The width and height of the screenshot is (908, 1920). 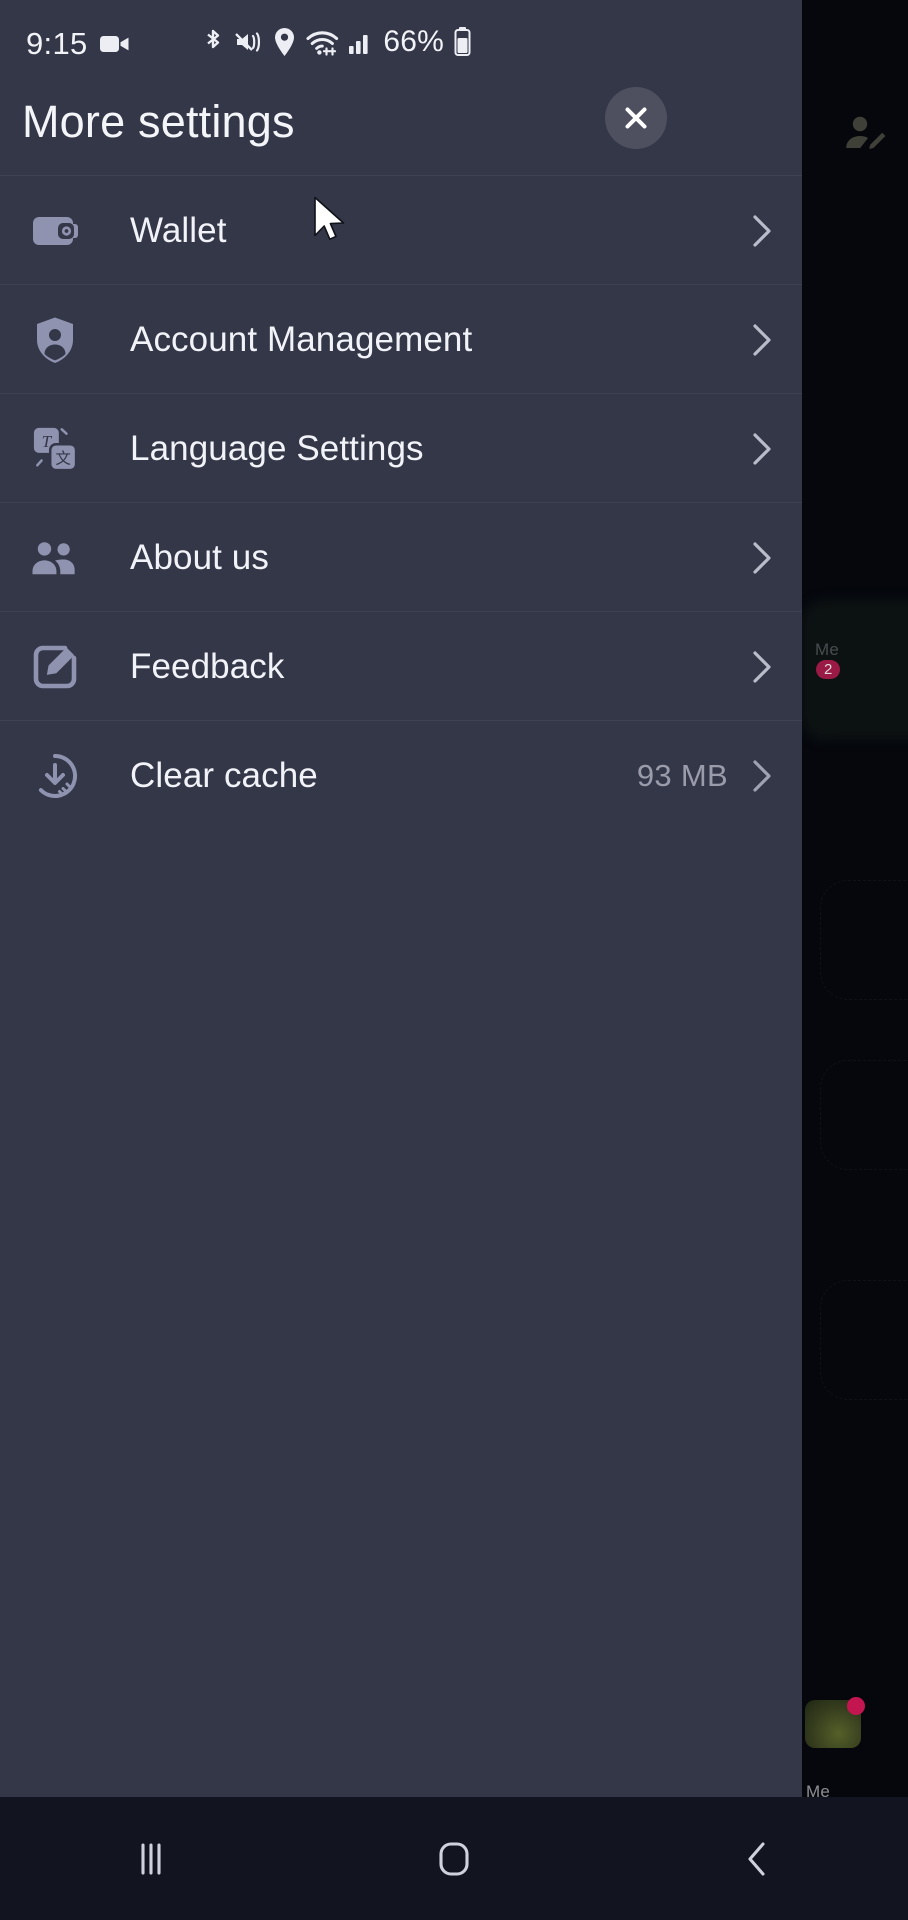 I want to click on backdrop-badge: 2, so click(x=828, y=669).